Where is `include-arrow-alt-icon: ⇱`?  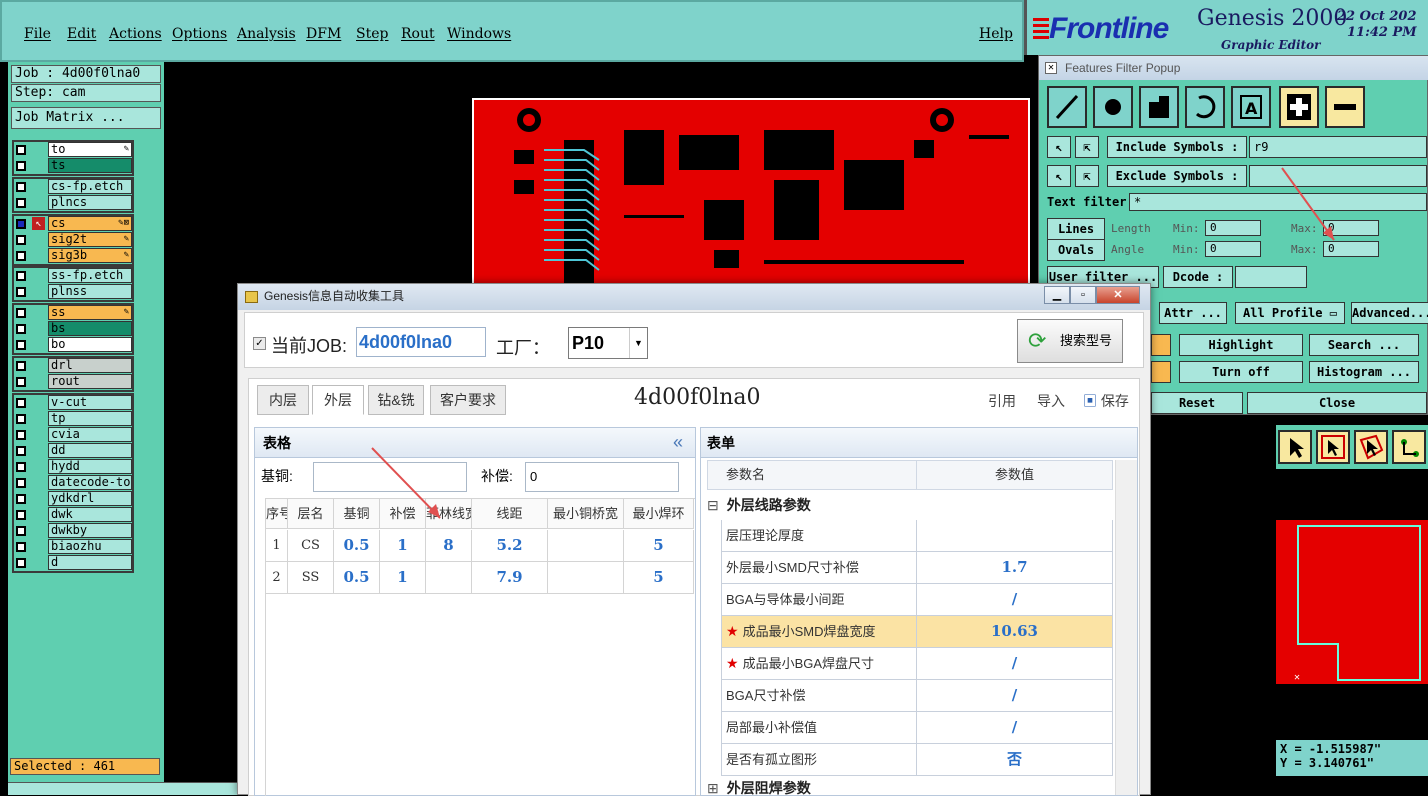
include-arrow-alt-icon: ⇱ is located at coordinates (1087, 147).